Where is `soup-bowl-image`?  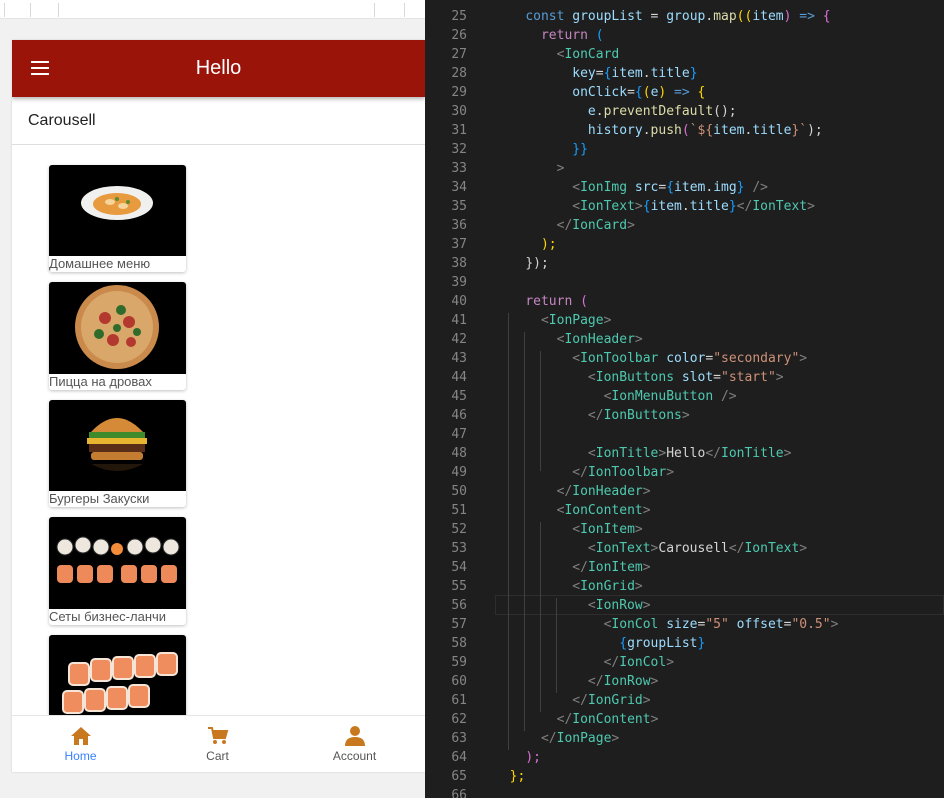 soup-bowl-image is located at coordinates (117, 210).